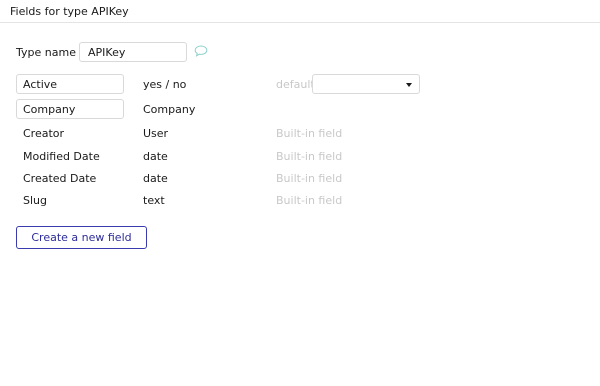 This screenshot has height=386, width=600. Describe the element at coordinates (35, 200) in the screenshot. I see `field-name-slug: Slug` at that location.